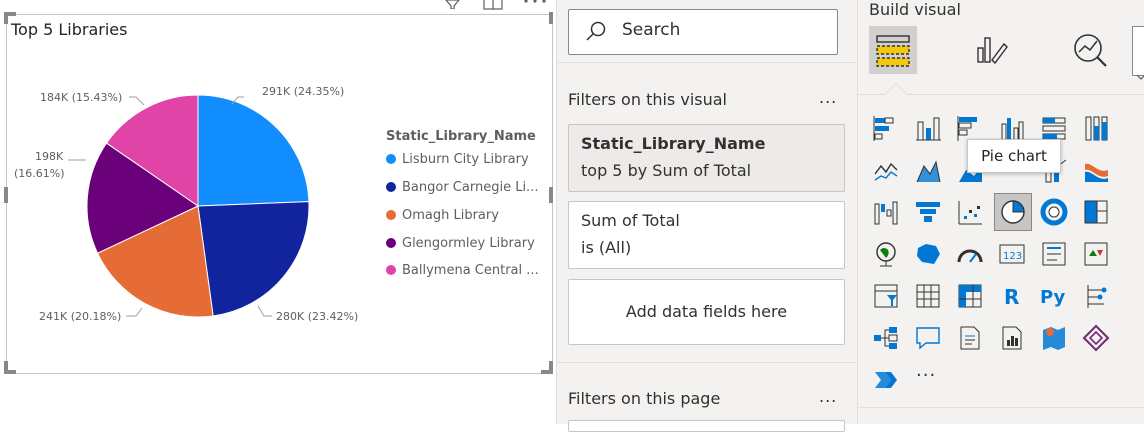 The width and height of the screenshot is (1144, 432). What do you see at coordinates (80, 316) in the screenshot?
I see `data-label-omagh: 241K (20.18%)` at bounding box center [80, 316].